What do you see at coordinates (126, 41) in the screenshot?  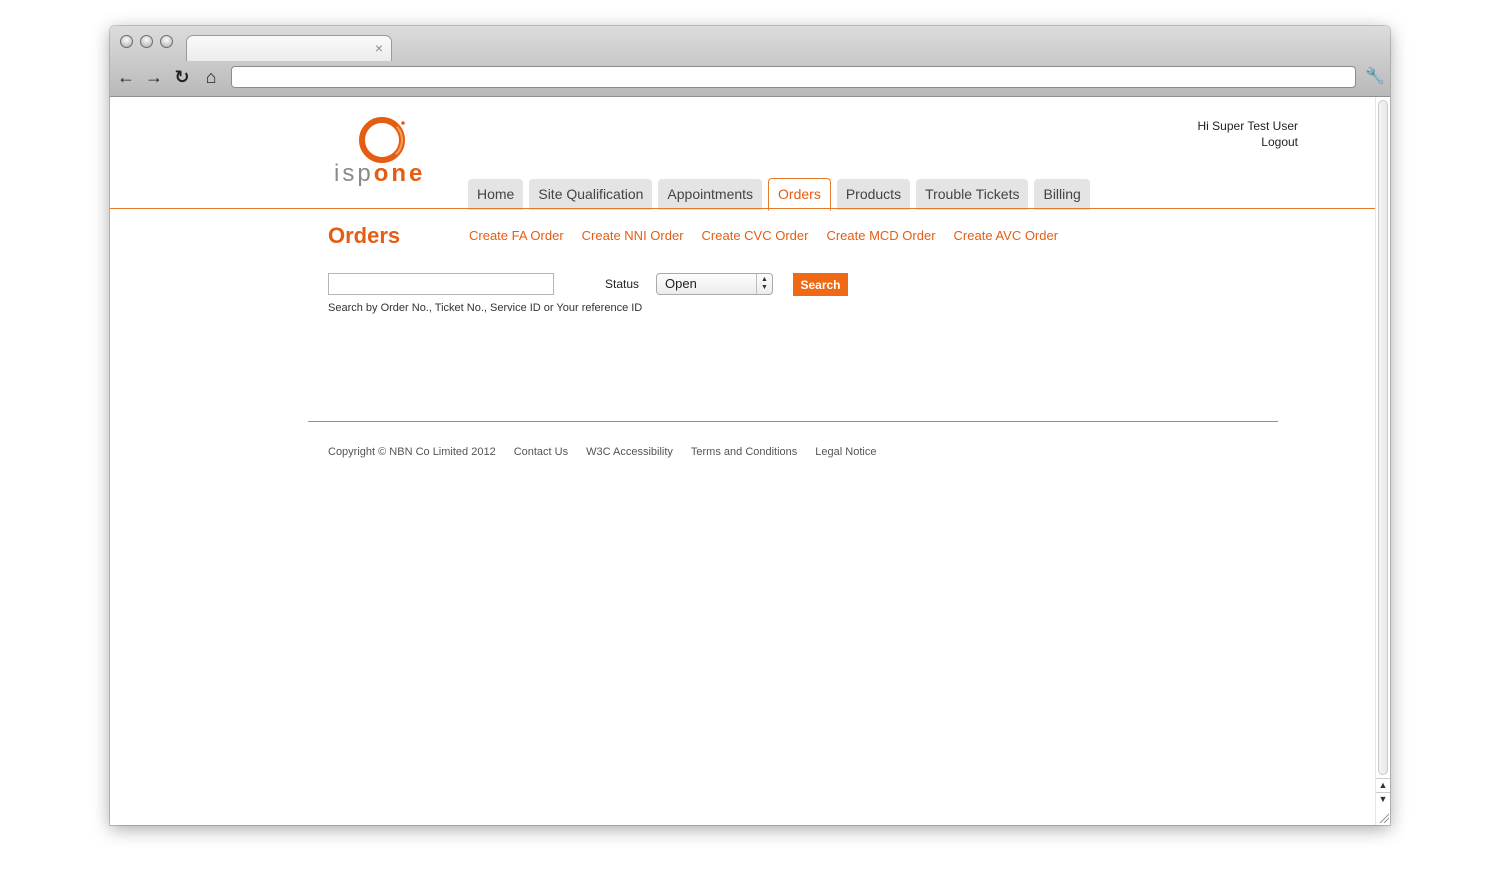 I see `window-close-button` at bounding box center [126, 41].